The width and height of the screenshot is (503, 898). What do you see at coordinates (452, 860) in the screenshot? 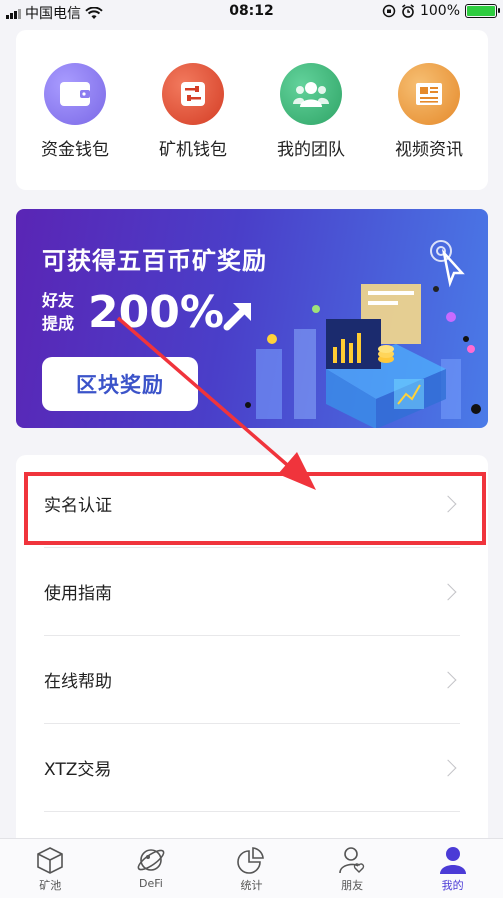
I see `person-icon` at bounding box center [452, 860].